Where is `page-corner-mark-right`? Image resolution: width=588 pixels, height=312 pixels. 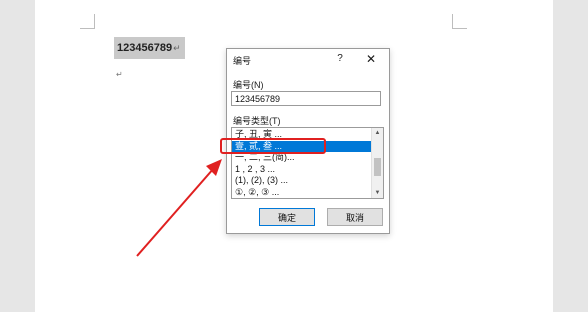
page-corner-mark-right is located at coordinates (459, 21).